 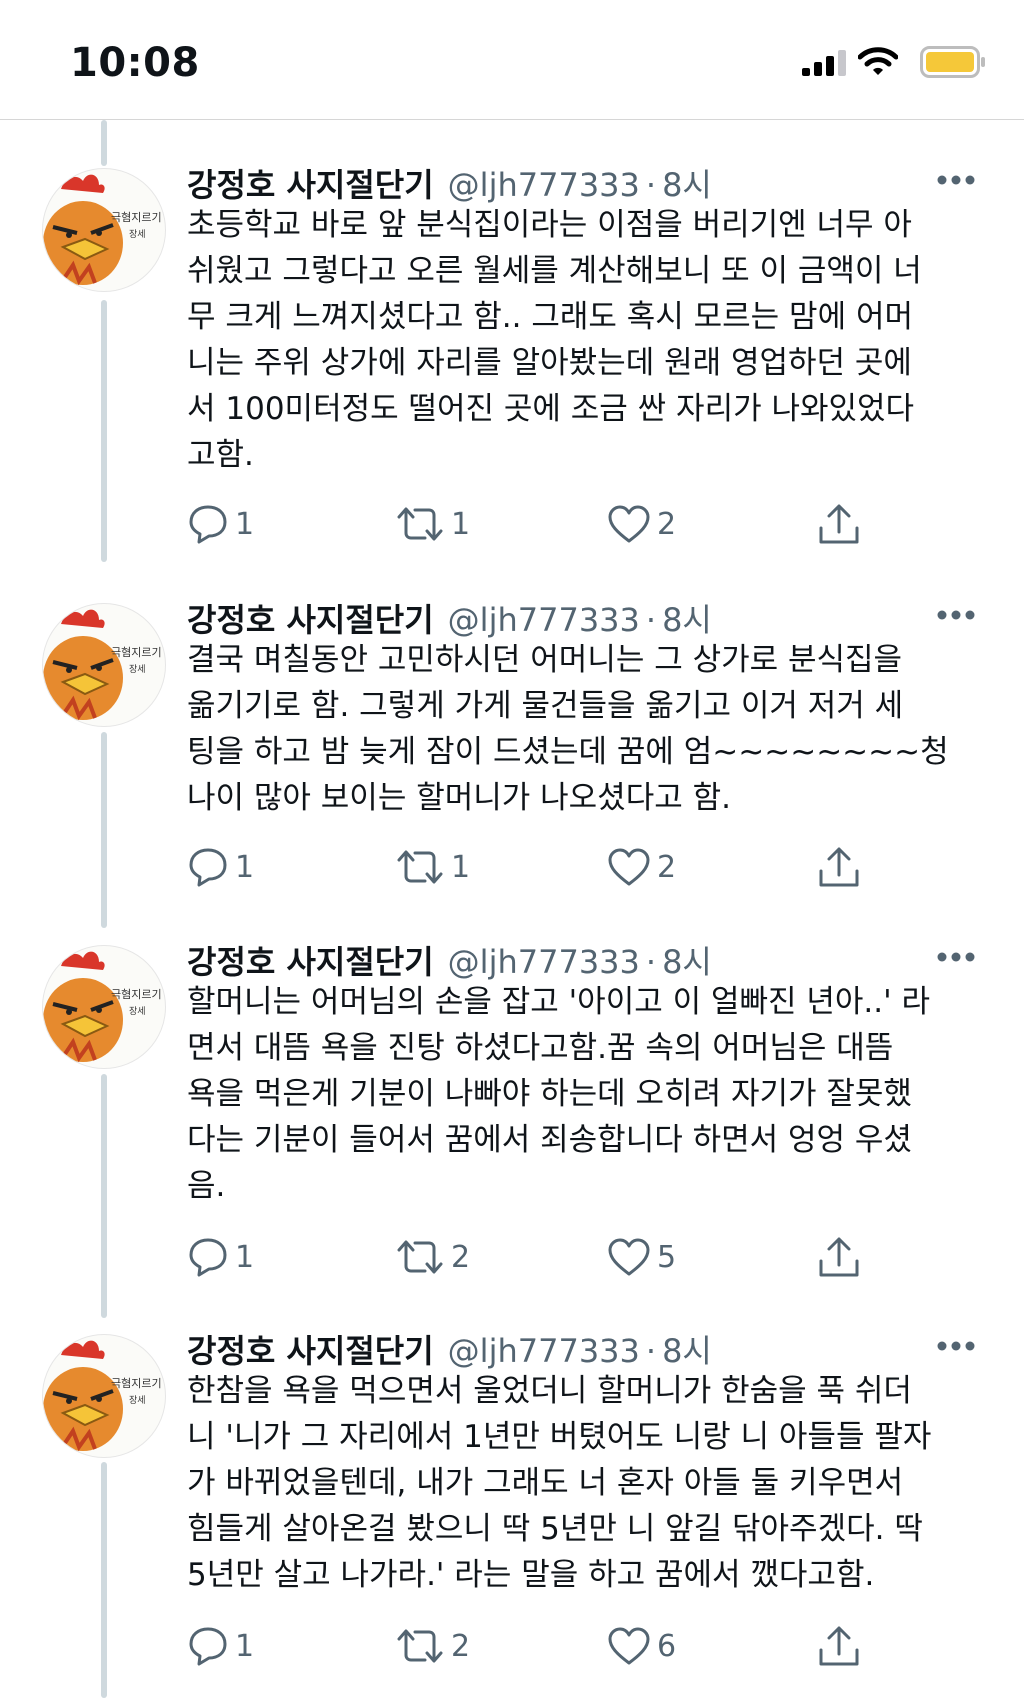 What do you see at coordinates (459, 798) in the screenshot?
I see `text-line: 나이 많아 보이는 할머니가 나오셨다고 함.` at bounding box center [459, 798].